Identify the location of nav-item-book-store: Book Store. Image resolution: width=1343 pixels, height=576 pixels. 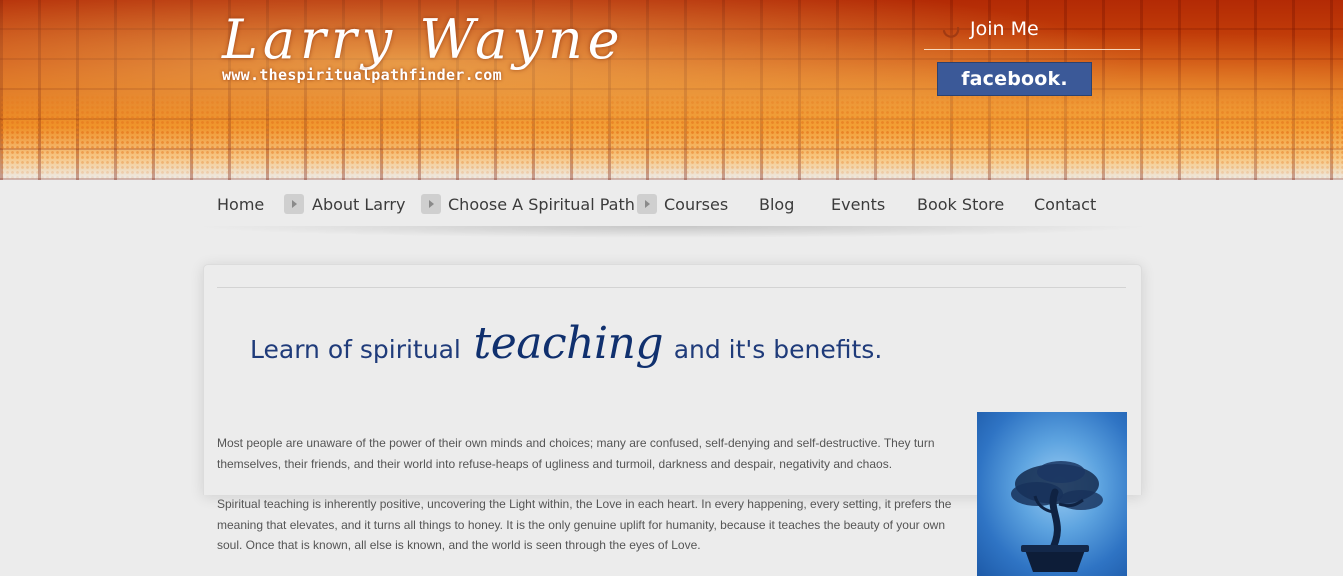
(960, 205).